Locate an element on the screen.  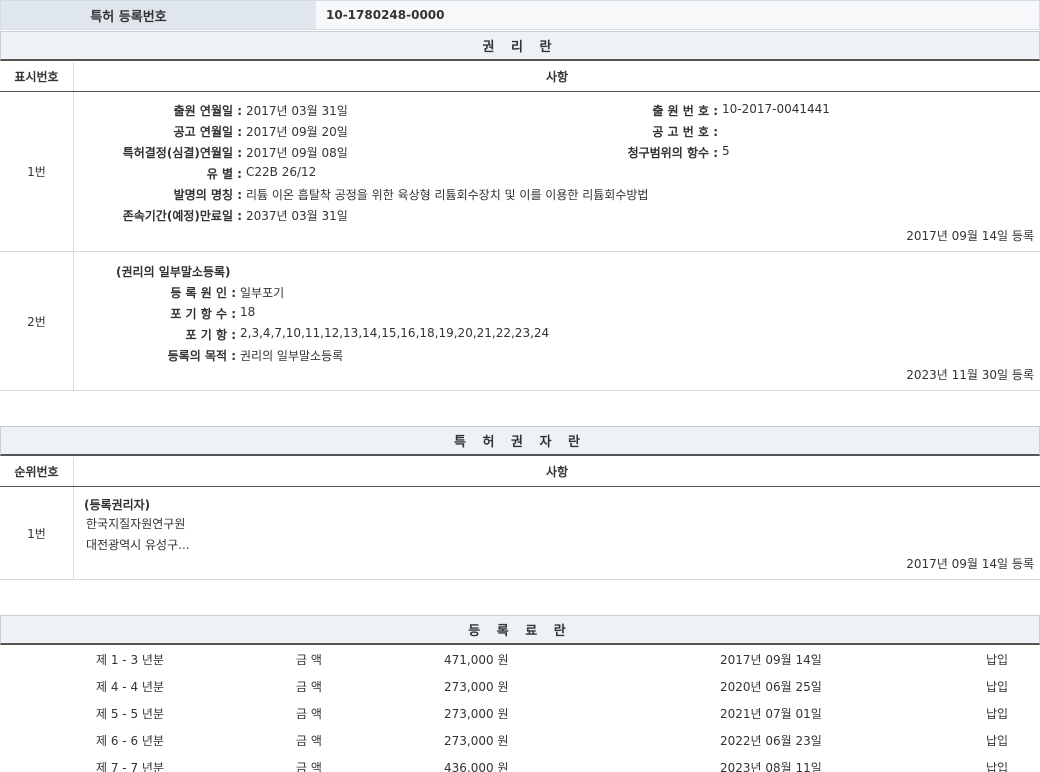
rights-row-2-registered: 2023년 11월 30일 등록 is located at coordinates (970, 374).